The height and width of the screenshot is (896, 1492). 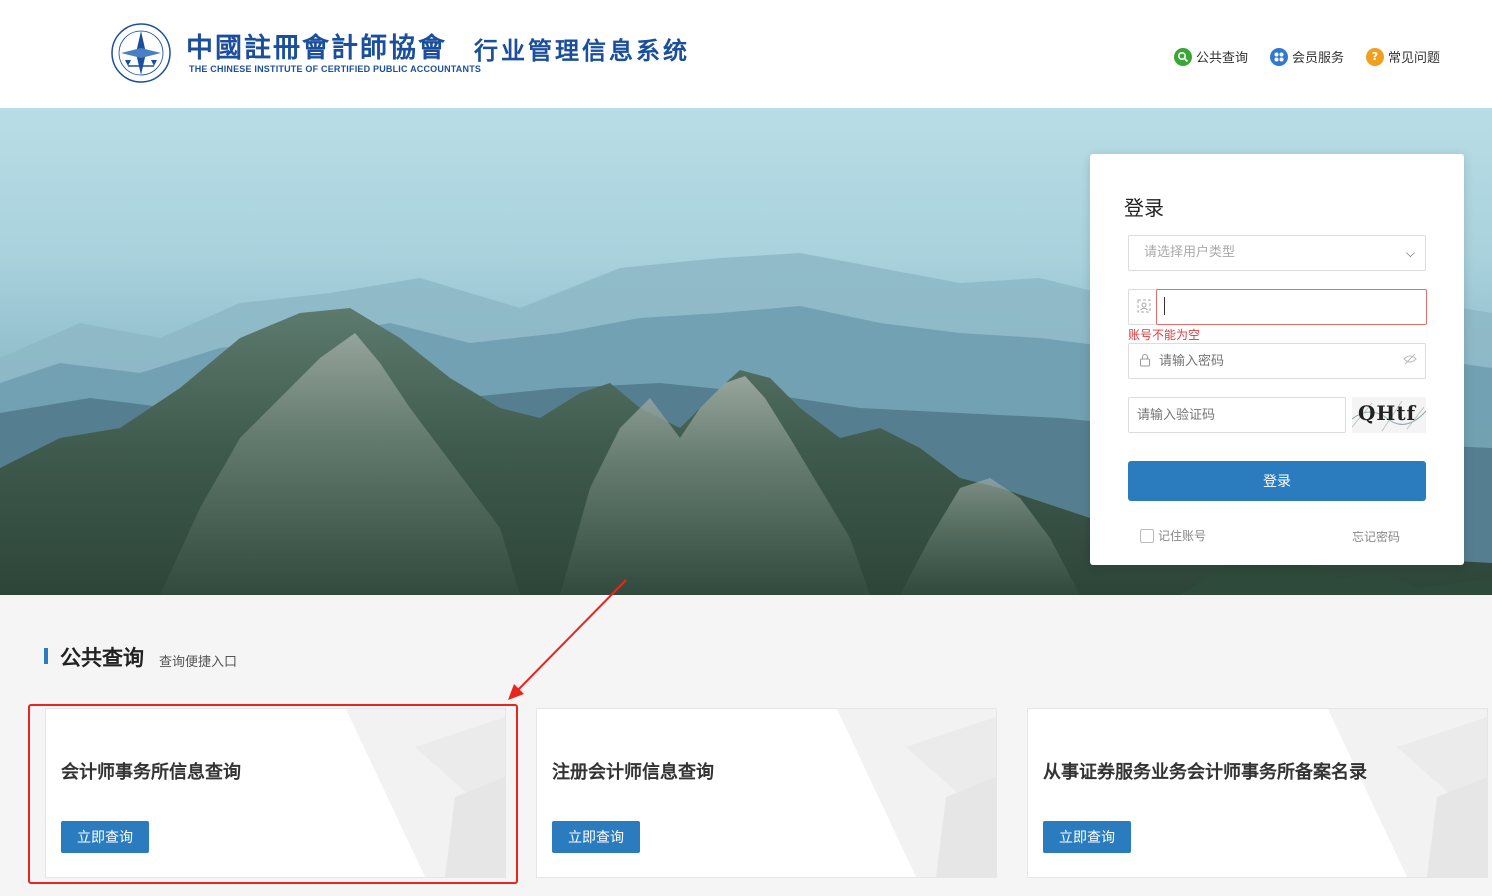 I want to click on nav-member-service-label: 会员服务, so click(x=1317, y=58).